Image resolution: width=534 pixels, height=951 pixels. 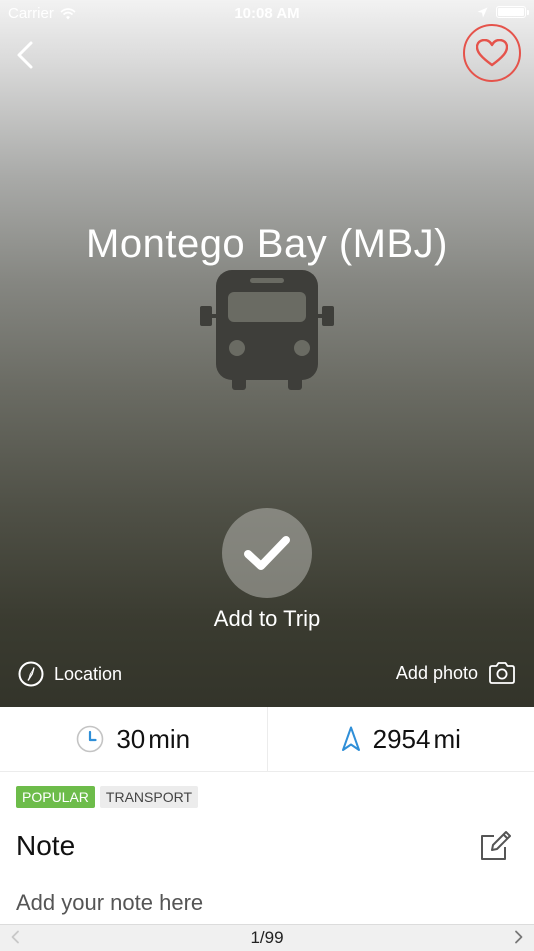 I want to click on distance-number: 2954, so click(x=402, y=739).